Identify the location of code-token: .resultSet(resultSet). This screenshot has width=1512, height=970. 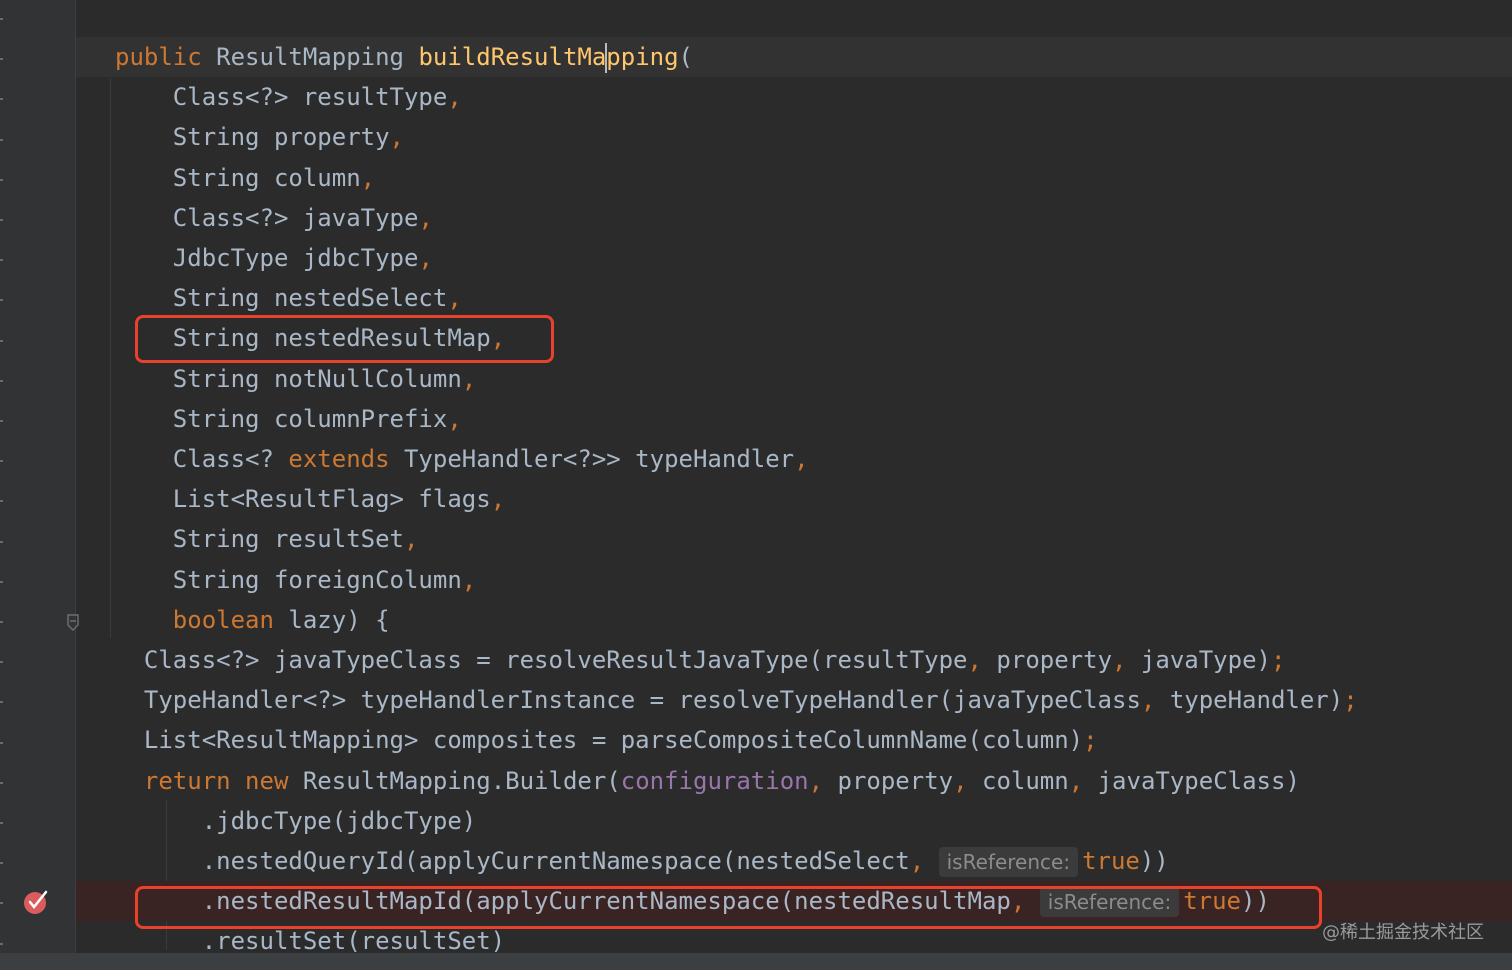
(310, 940).